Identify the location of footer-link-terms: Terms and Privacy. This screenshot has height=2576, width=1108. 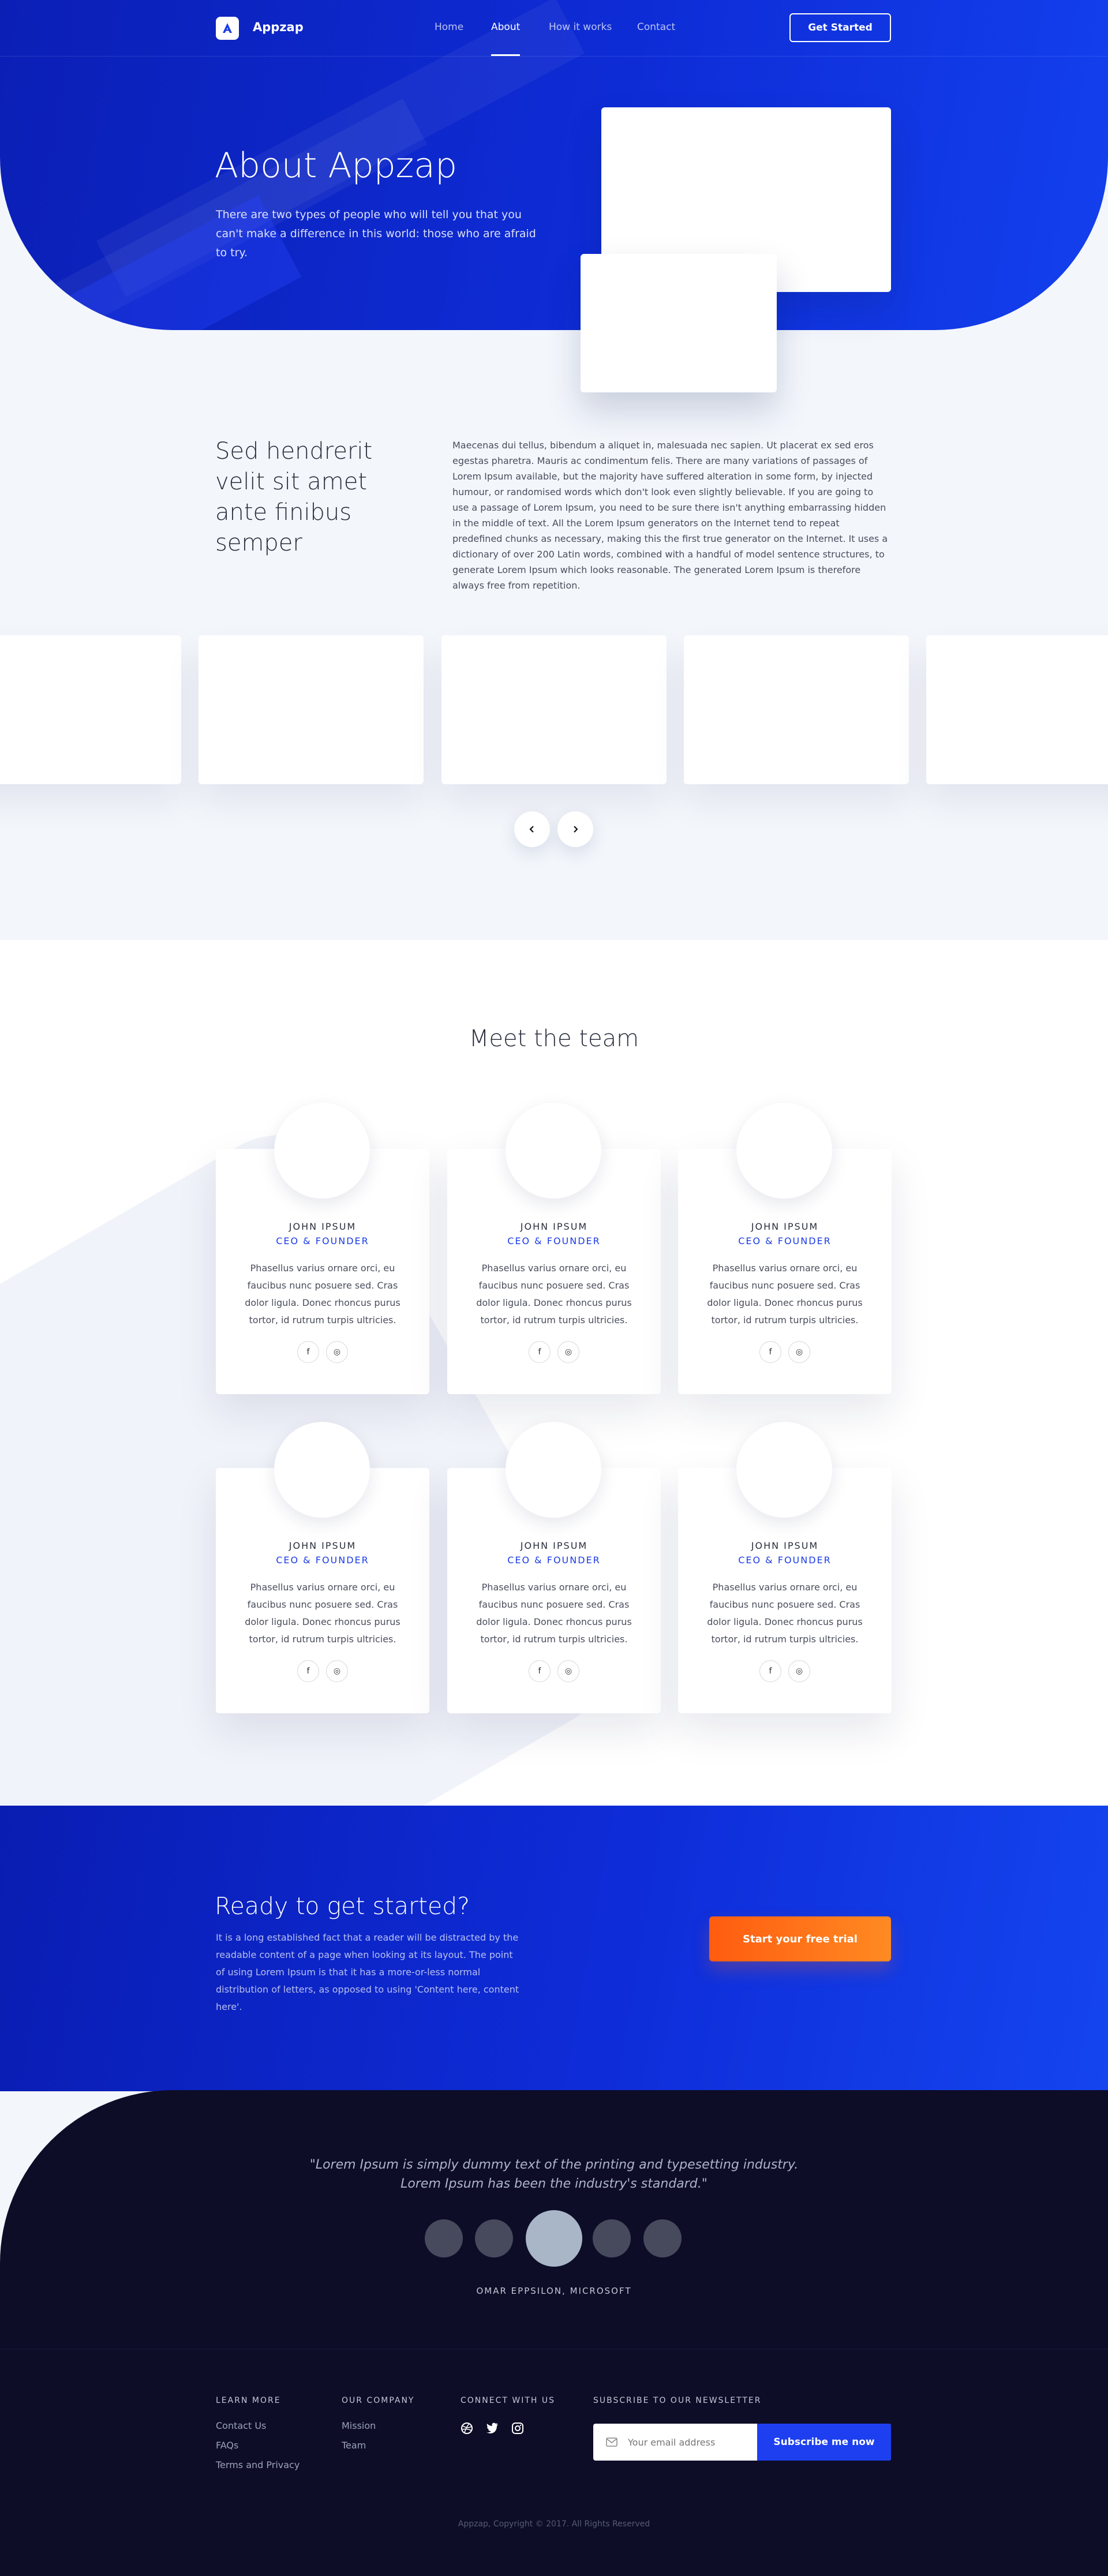
(258, 2464).